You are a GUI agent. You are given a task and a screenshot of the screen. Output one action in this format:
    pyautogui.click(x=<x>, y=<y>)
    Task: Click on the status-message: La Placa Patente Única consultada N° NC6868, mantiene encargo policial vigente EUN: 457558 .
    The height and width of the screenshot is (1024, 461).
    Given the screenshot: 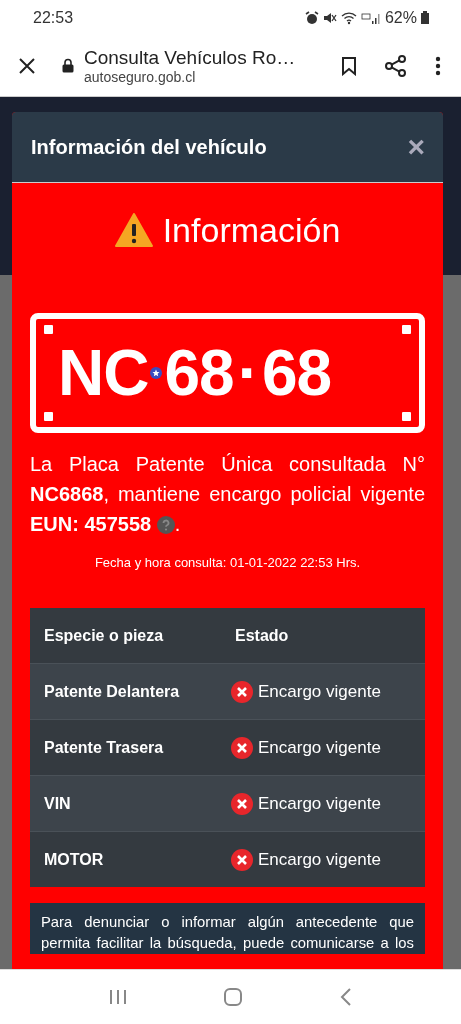 What is the action you would take?
    pyautogui.click(x=227, y=494)
    